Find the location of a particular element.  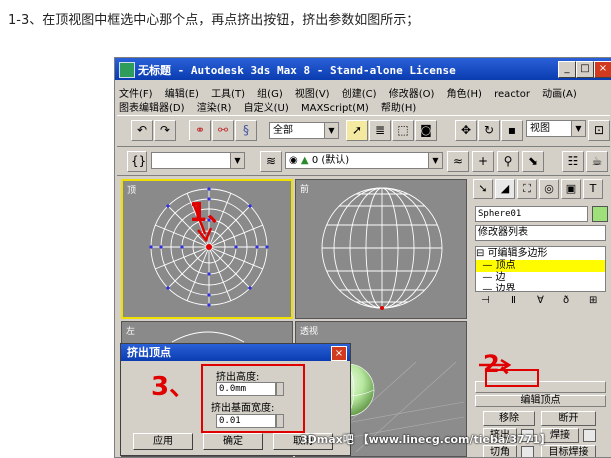

tab-utilities: T is located at coordinates (593, 189).